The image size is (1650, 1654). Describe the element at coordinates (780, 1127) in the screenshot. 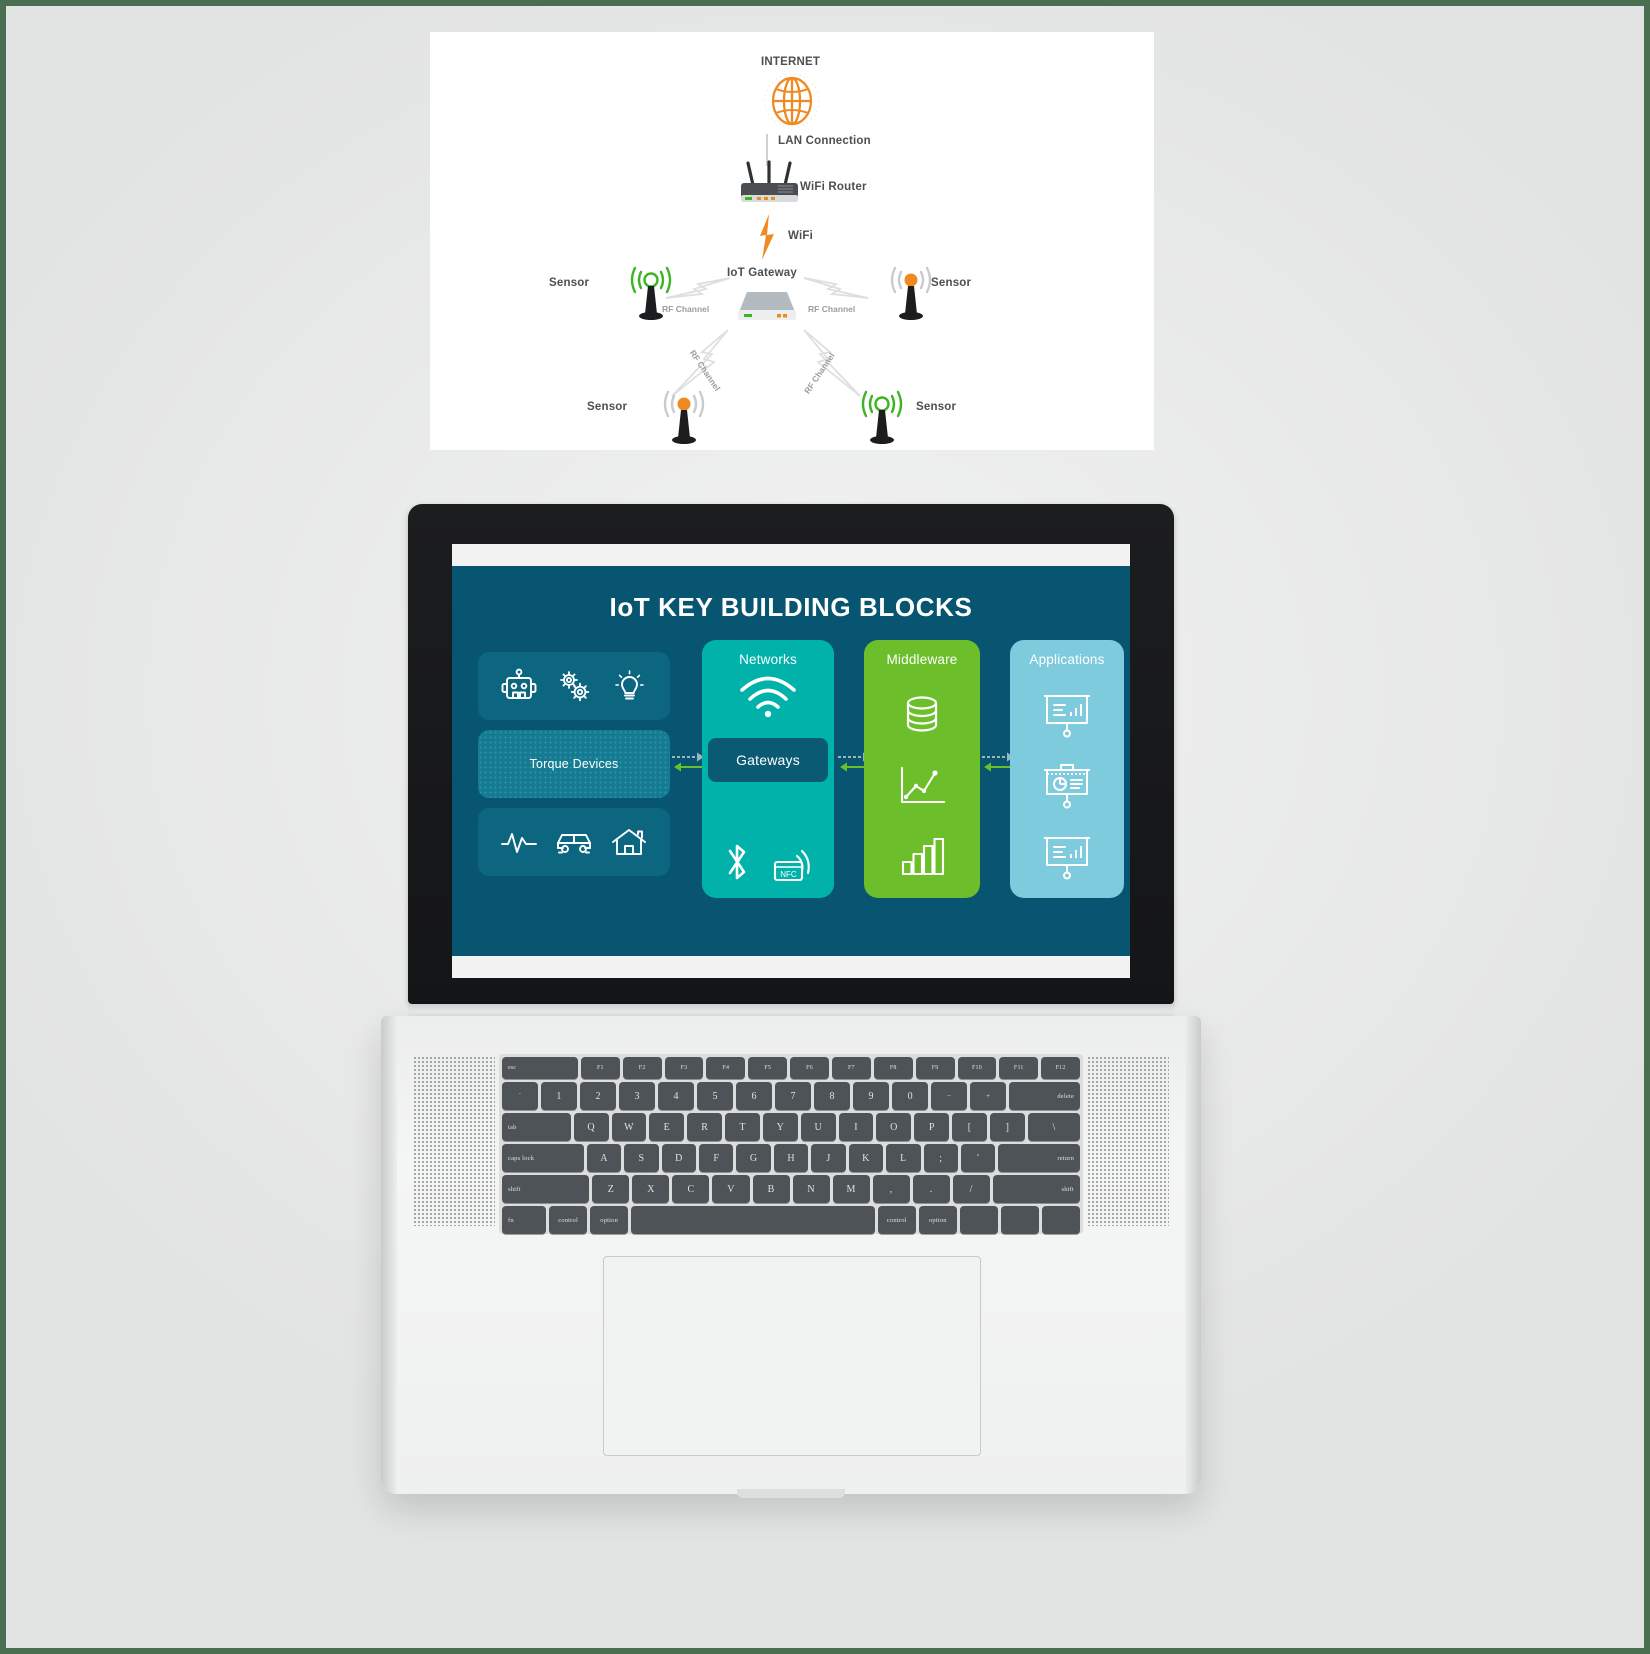

I see `key-y: Y` at that location.